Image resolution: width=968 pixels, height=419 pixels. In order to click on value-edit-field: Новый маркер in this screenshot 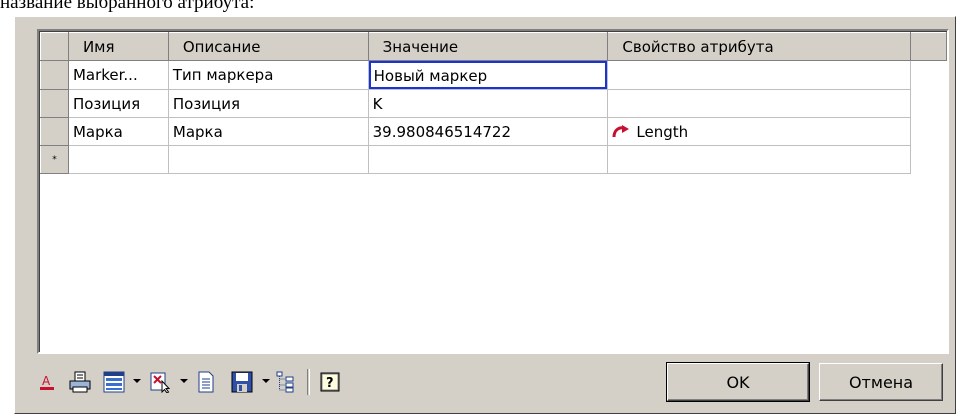, I will do `click(487, 75)`.